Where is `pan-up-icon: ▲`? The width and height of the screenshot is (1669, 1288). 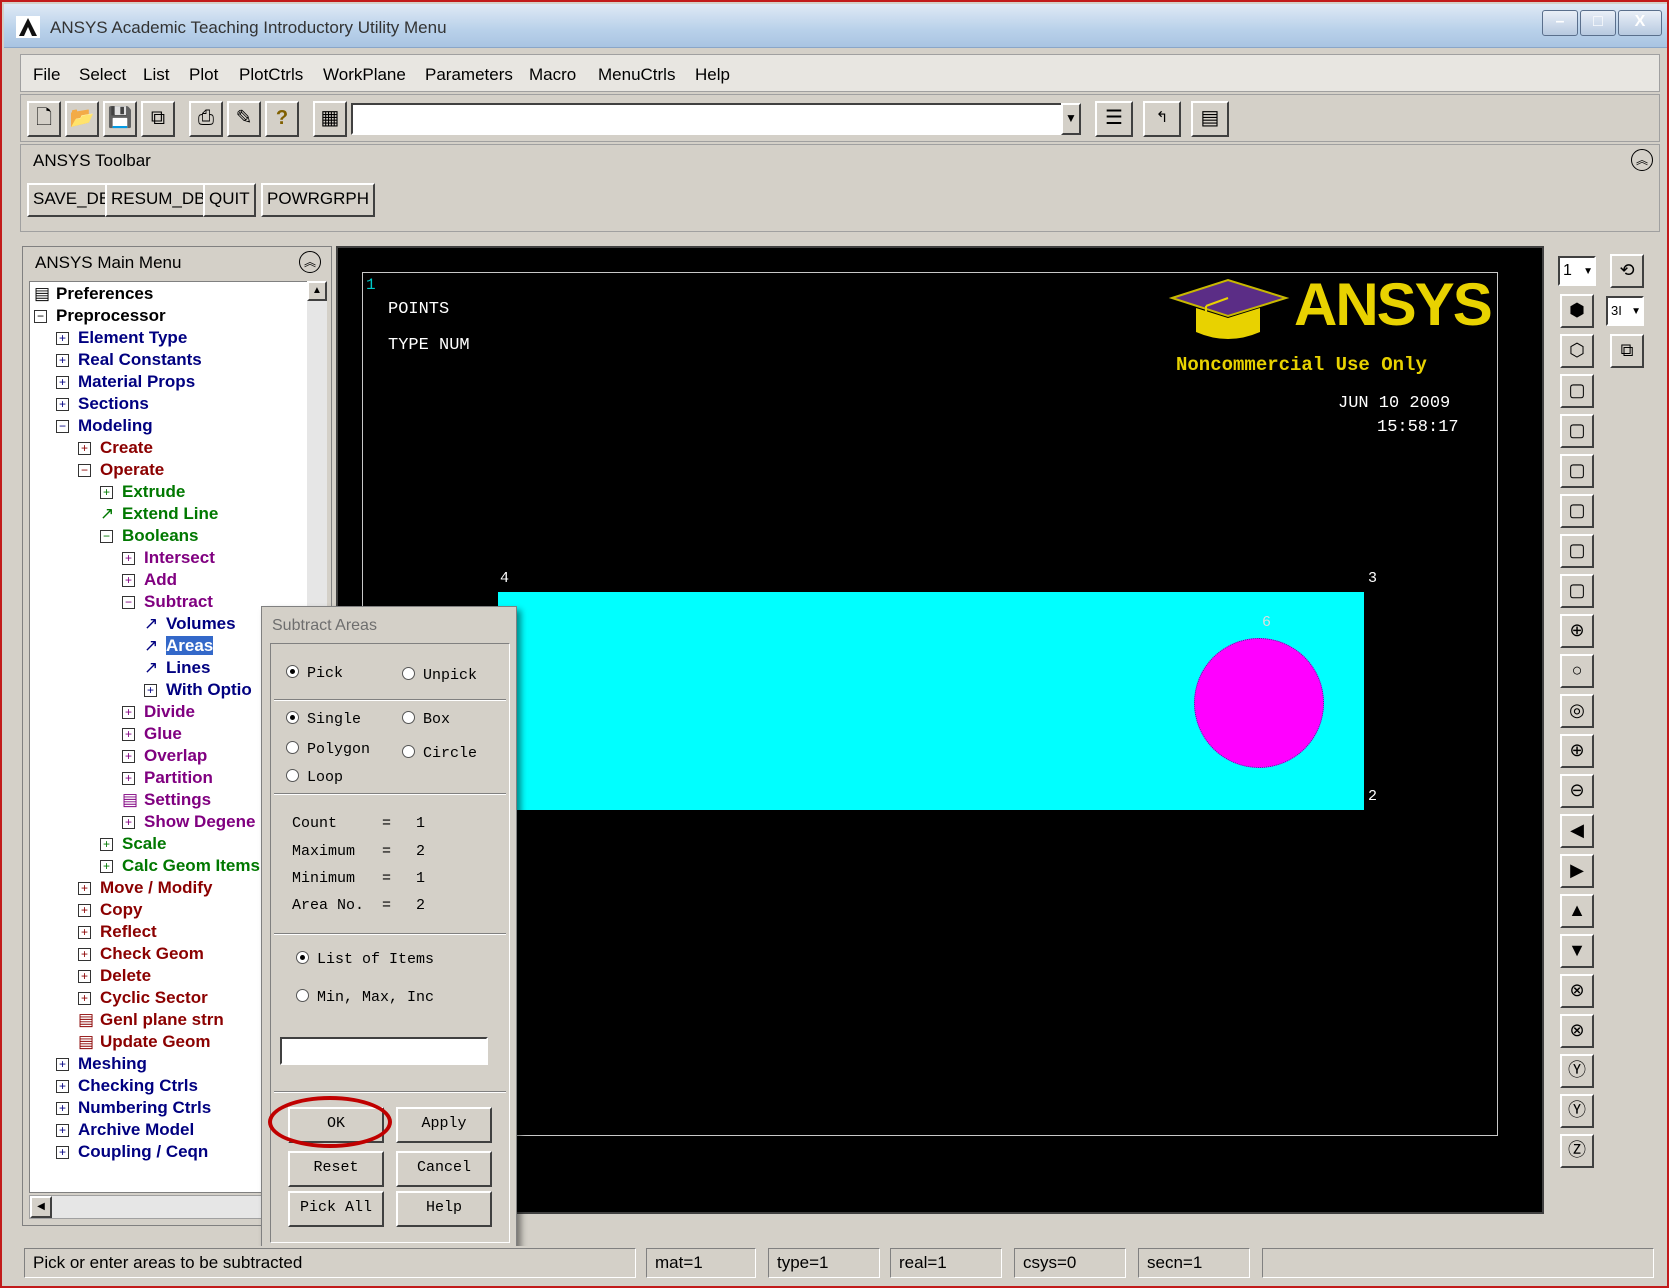 pan-up-icon: ▲ is located at coordinates (1577, 911).